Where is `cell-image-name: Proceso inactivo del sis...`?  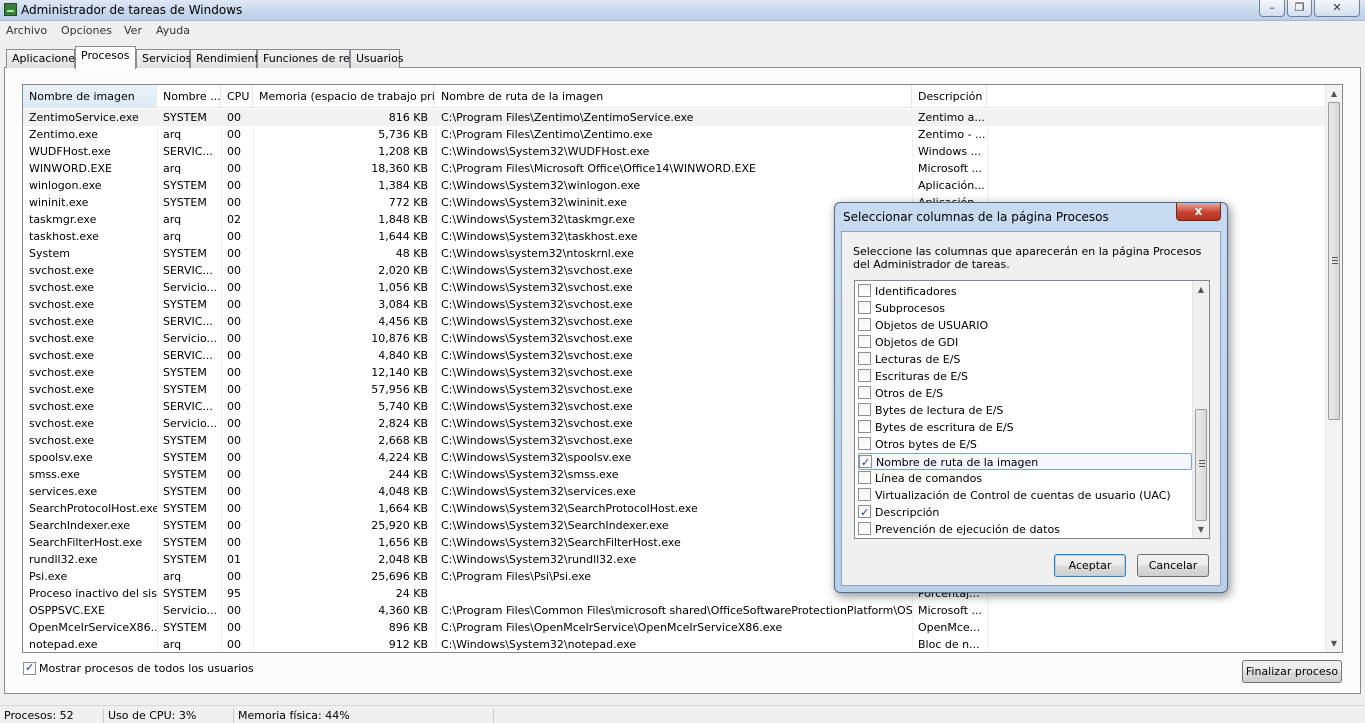 cell-image-name: Proceso inactivo del sis... is located at coordinates (93, 593).